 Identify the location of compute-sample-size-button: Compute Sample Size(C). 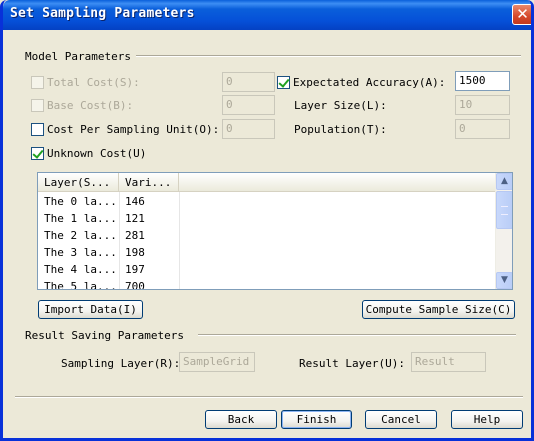
(438, 309).